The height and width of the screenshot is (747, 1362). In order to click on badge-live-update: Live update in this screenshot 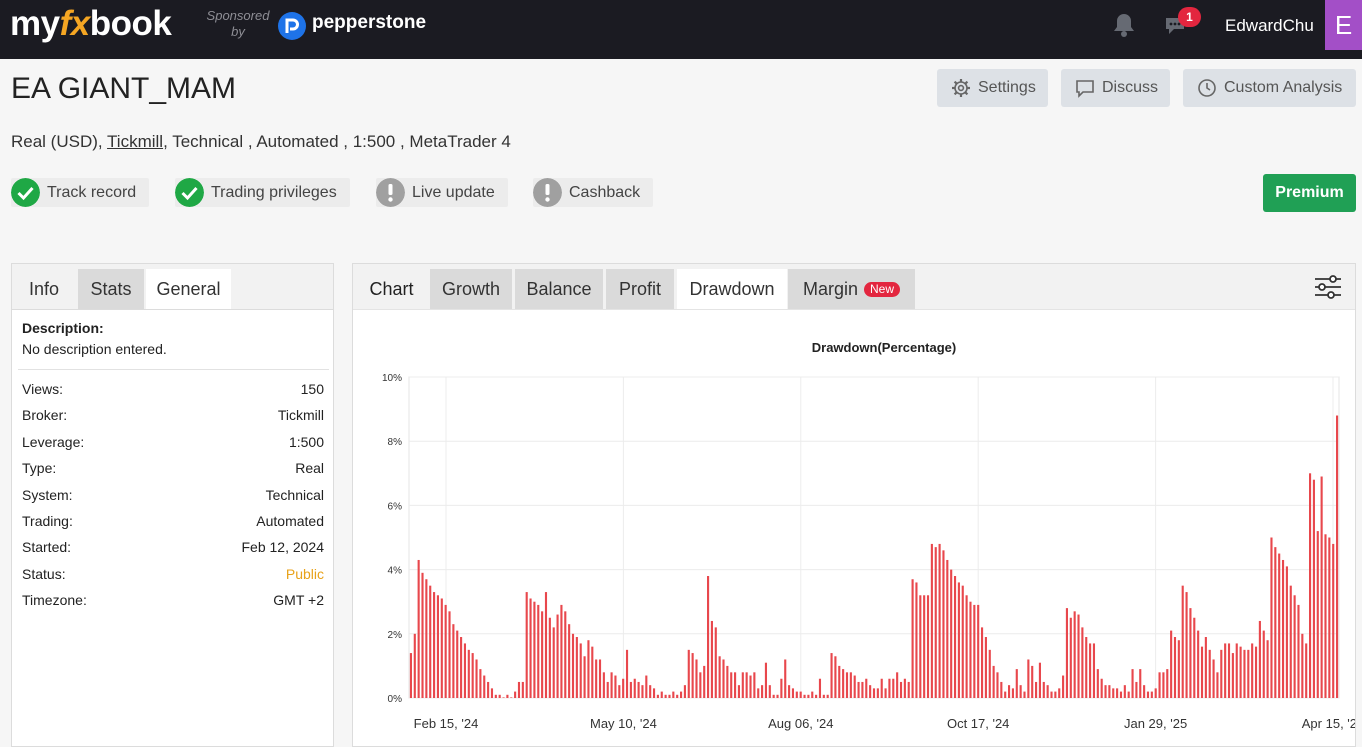, I will do `click(442, 192)`.